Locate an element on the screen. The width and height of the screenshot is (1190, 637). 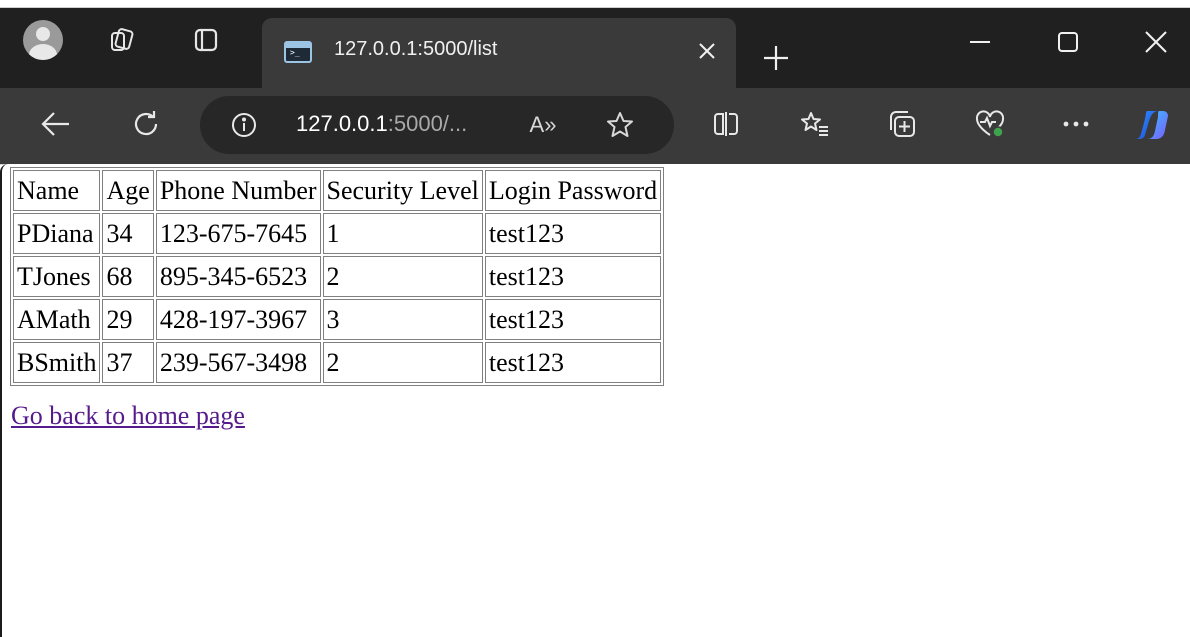
favorites-icon is located at coordinates (815, 124).